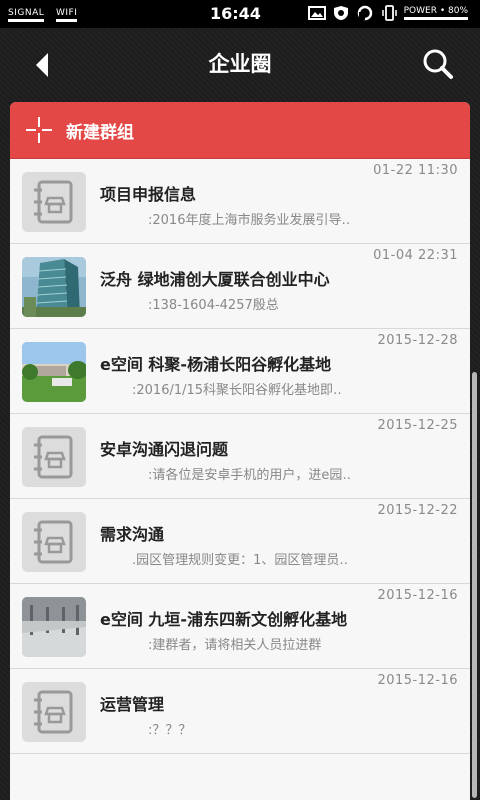 This screenshot has height=800, width=480. What do you see at coordinates (224, 619) in the screenshot?
I see `group-name: e空间 九垣-浦东四新文创孵化基地` at bounding box center [224, 619].